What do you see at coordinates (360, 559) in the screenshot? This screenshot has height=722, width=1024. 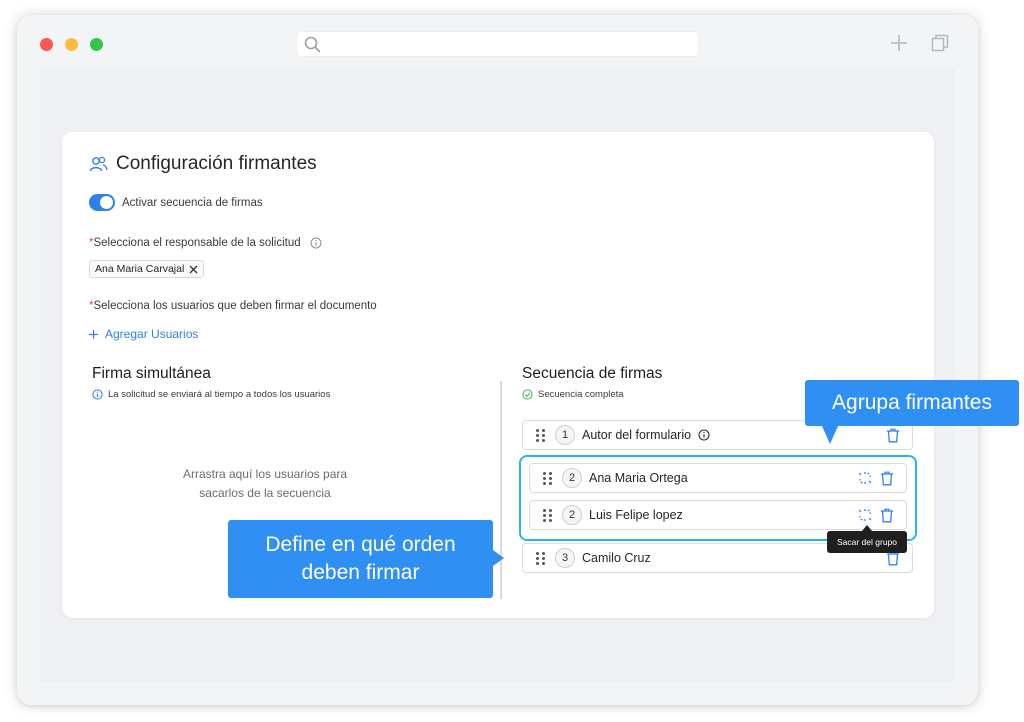 I see `define-order-callout: Define en qué orden deben firmar` at bounding box center [360, 559].